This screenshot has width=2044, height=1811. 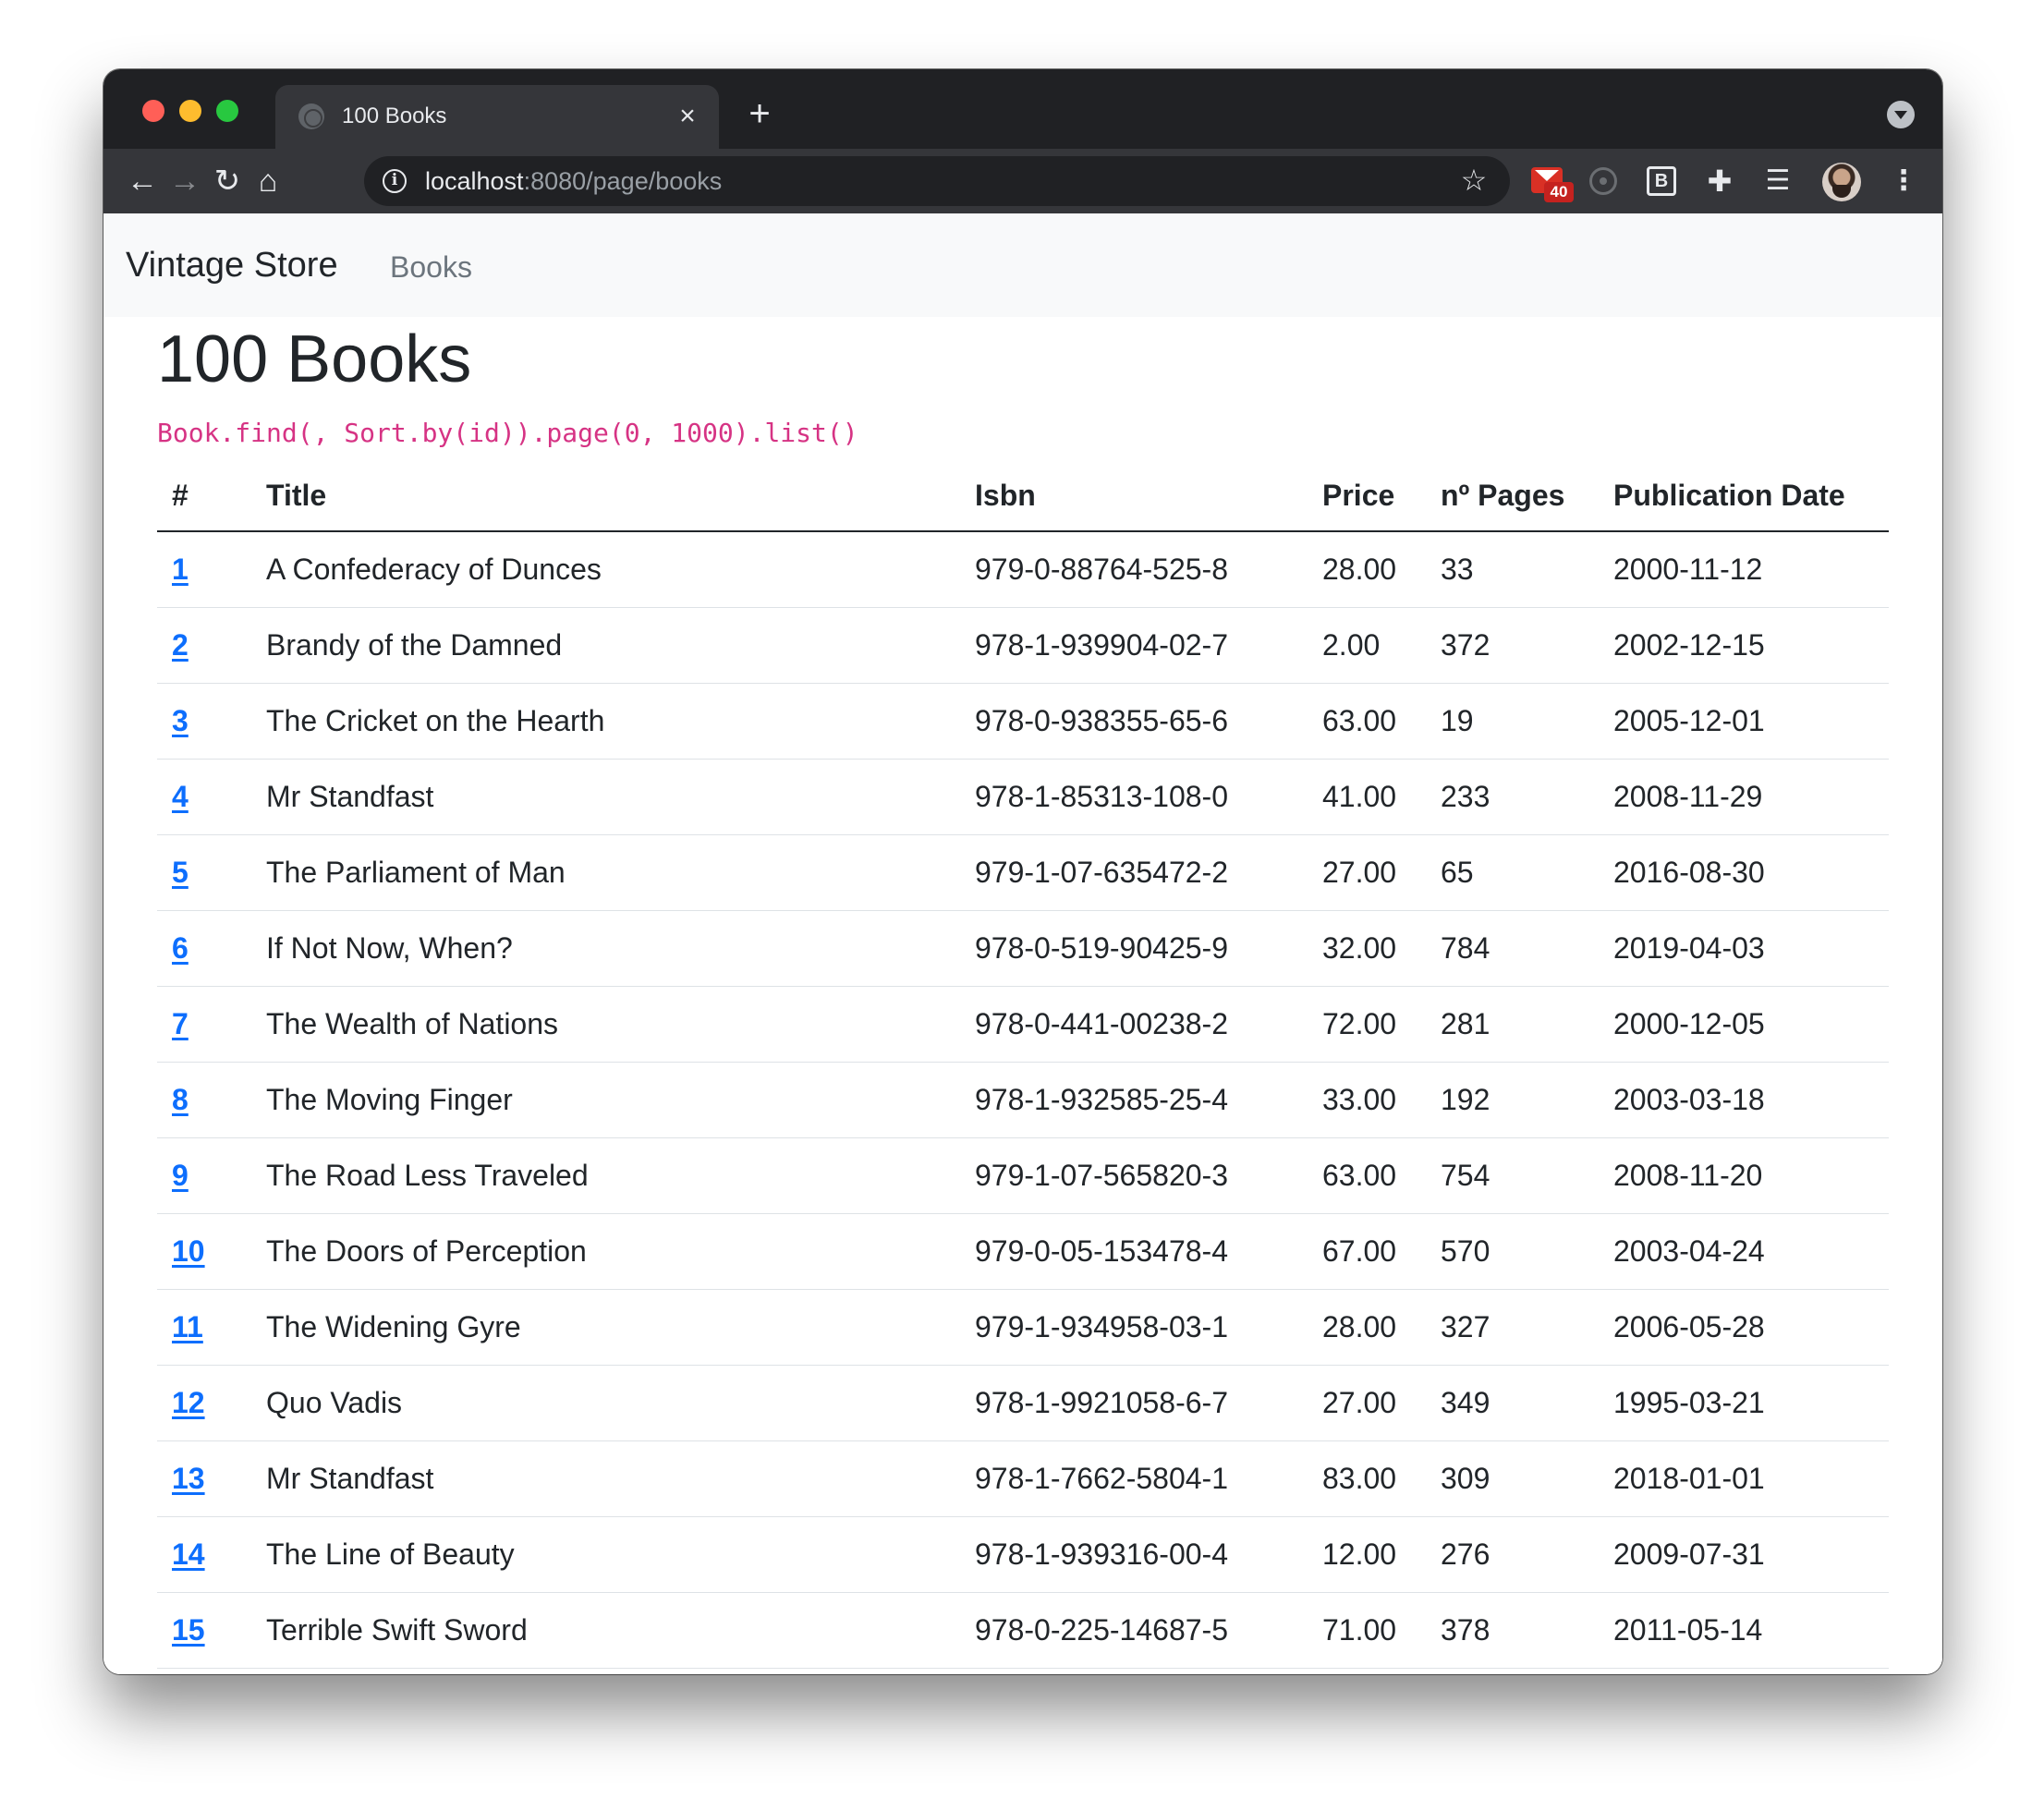 I want to click on cell-isbn: 978-1-7662-5804-1, so click(x=1134, y=1478).